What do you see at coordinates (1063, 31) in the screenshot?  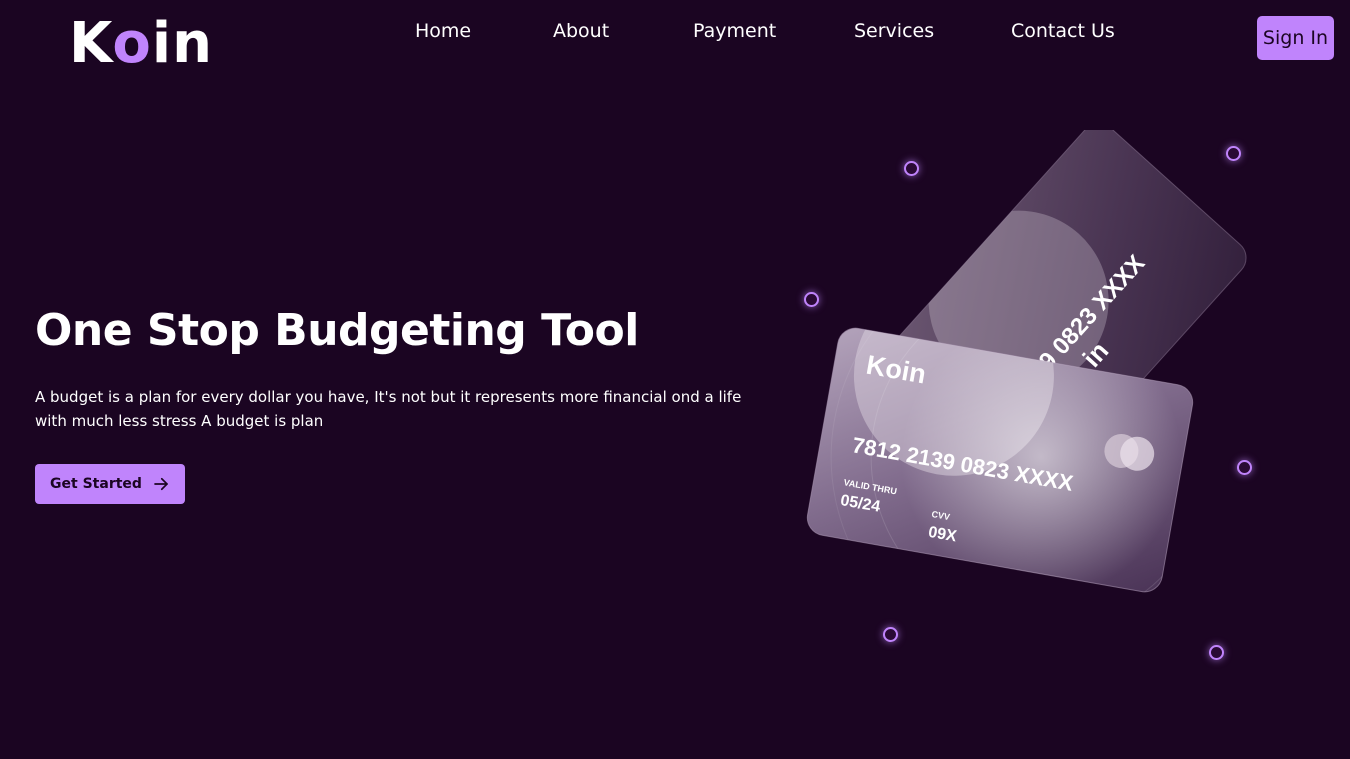 I see `nav-contact-us: Contact Us` at bounding box center [1063, 31].